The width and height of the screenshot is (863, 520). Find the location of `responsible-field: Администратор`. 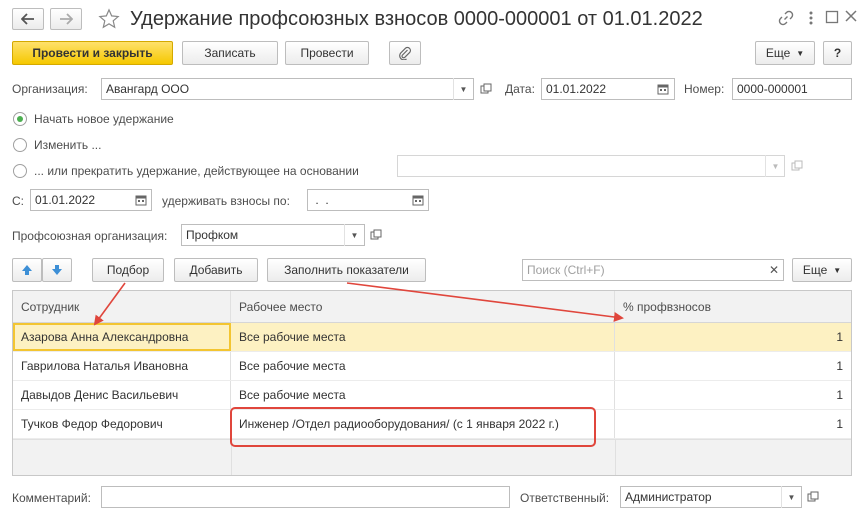

responsible-field: Администратор is located at coordinates (711, 497).